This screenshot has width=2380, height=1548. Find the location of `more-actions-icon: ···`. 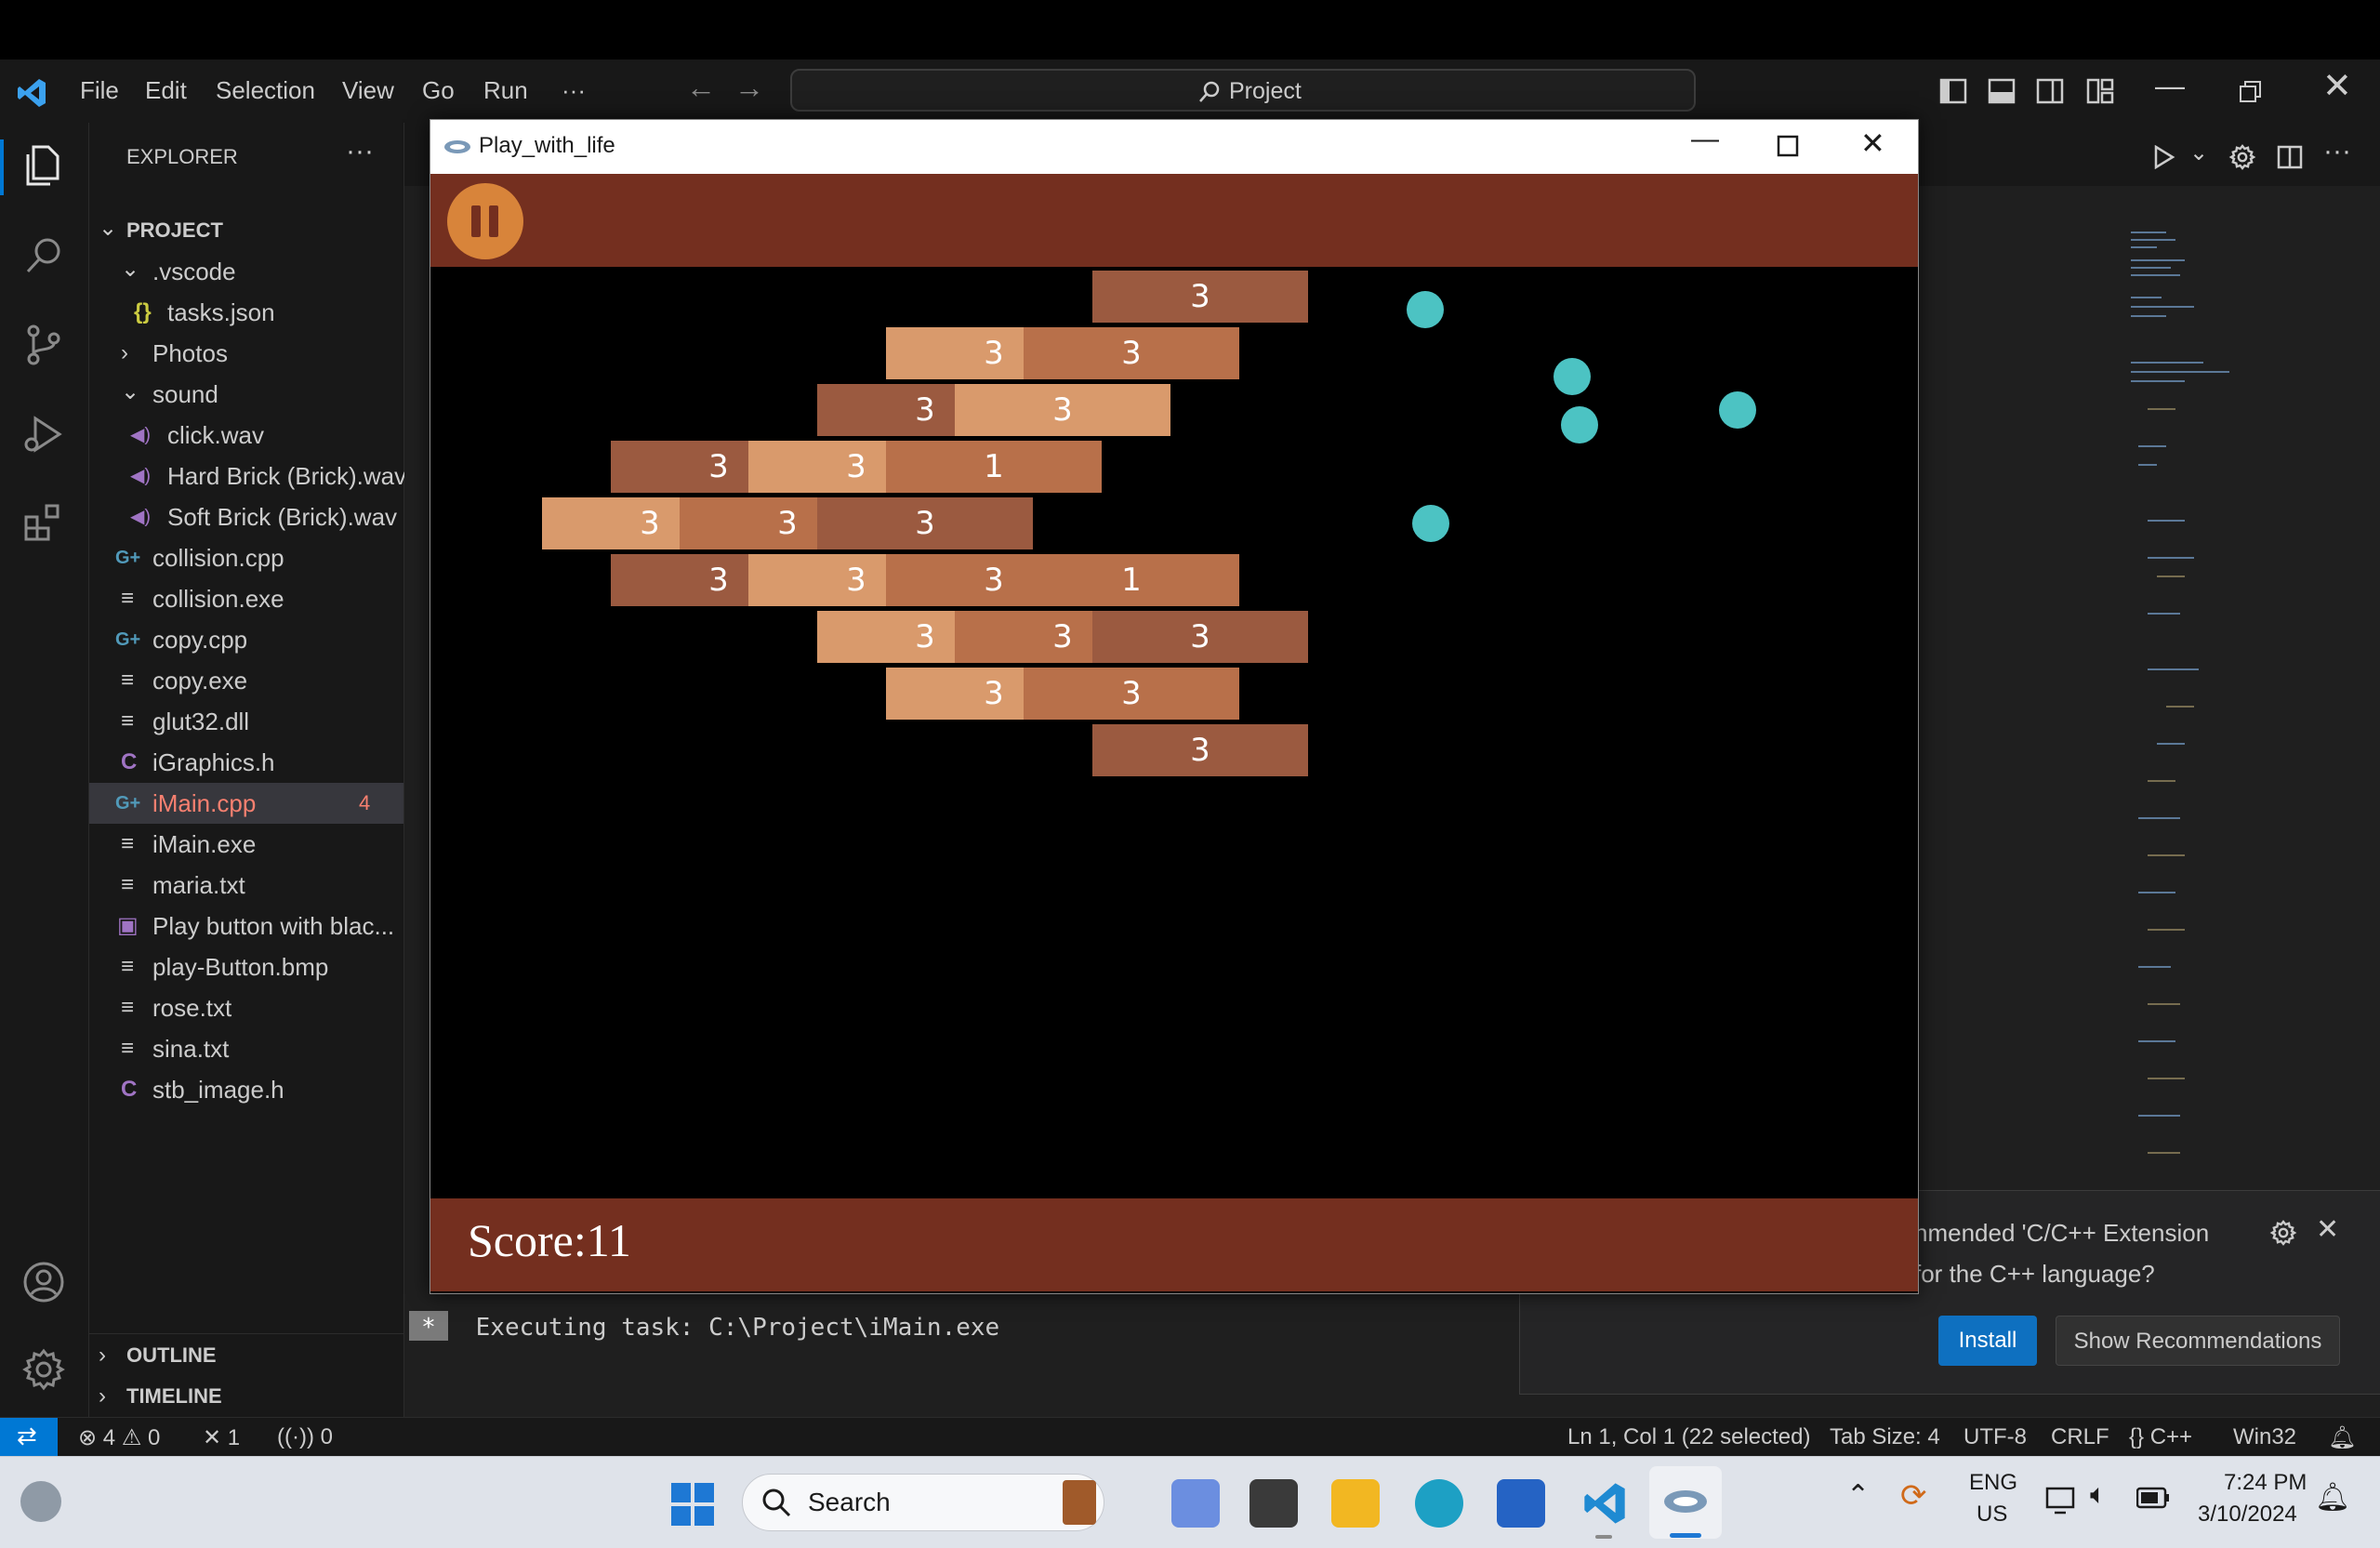

more-actions-icon: ··· is located at coordinates (2337, 151).